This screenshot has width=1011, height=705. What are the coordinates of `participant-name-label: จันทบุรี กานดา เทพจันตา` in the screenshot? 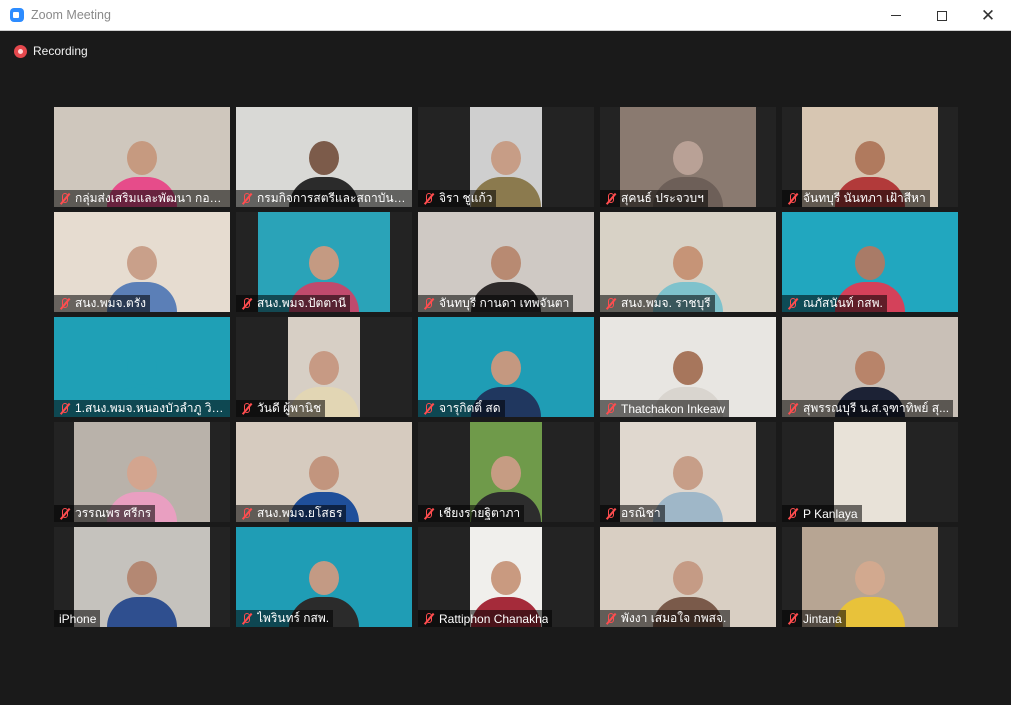 It's located at (496, 303).